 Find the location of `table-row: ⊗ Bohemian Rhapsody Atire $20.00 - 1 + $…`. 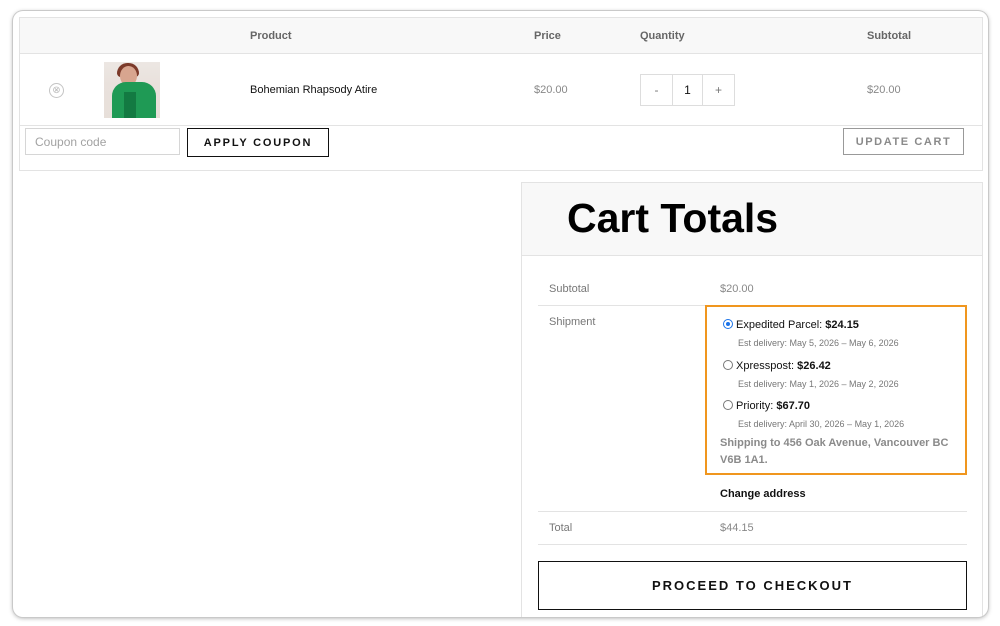

table-row: ⊗ Bohemian Rhapsody Atire $20.00 - 1 + $… is located at coordinates (501, 90).